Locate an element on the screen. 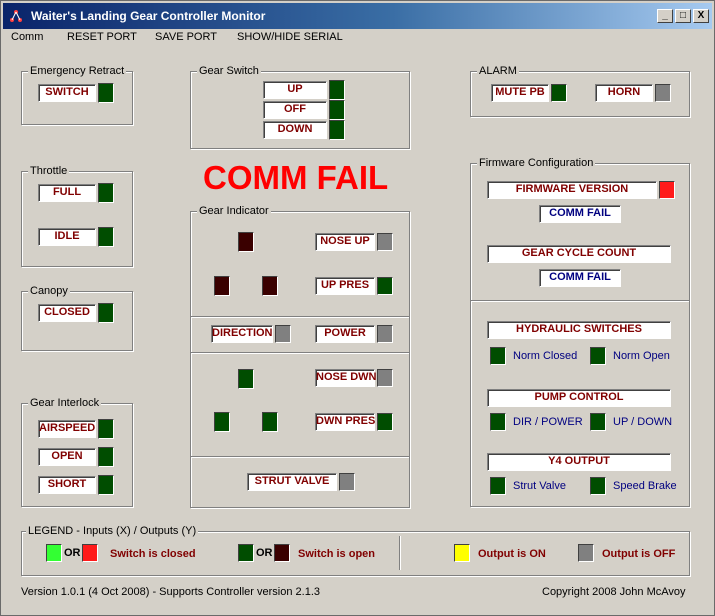 The image size is (715, 616). gear-cycle-count-label: GEAR CYCLE COUNT is located at coordinates (579, 254).